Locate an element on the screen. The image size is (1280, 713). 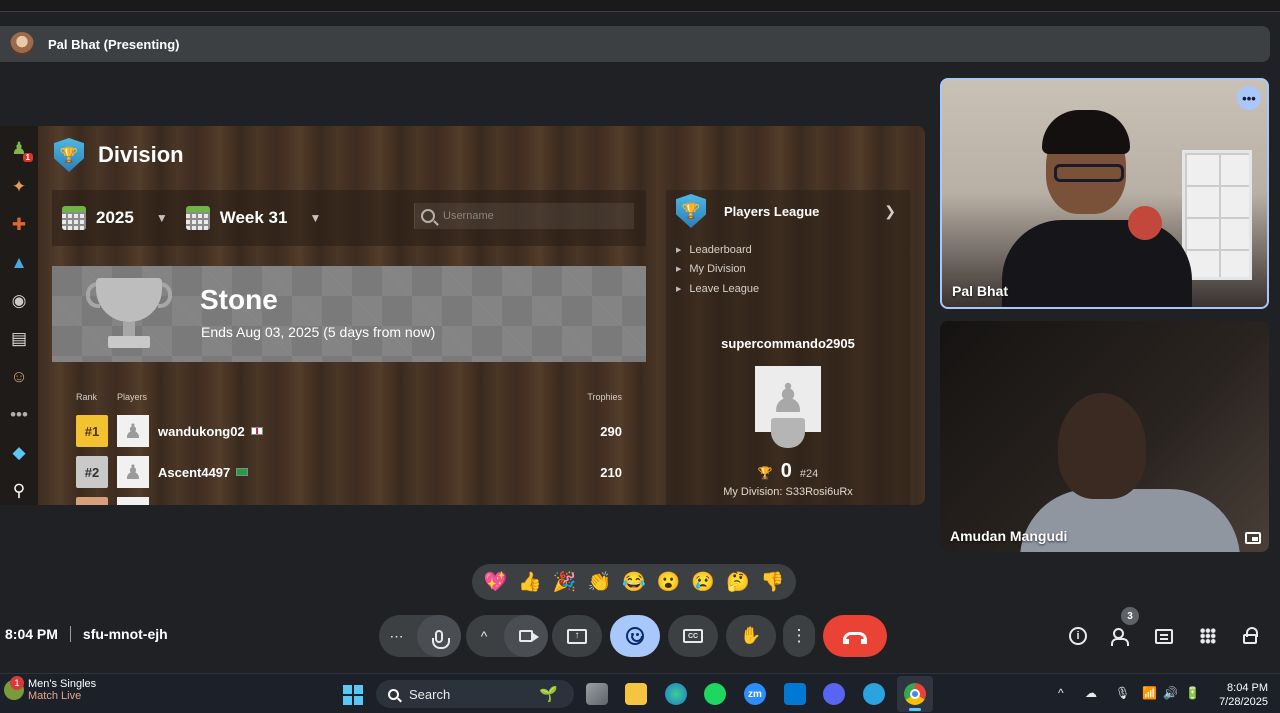
chat-icon is located at coordinates (1164, 636).